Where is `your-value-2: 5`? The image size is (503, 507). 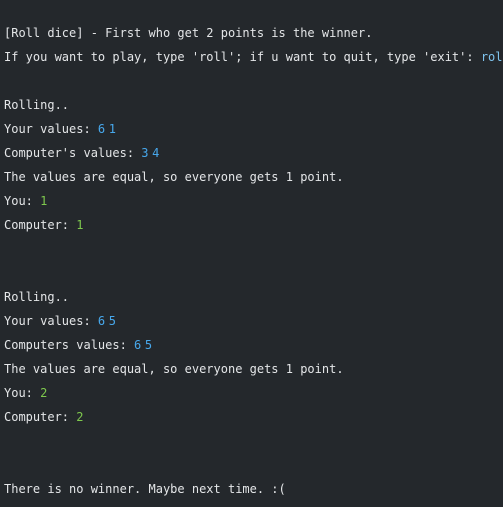
your-value-2: 5 is located at coordinates (112, 321).